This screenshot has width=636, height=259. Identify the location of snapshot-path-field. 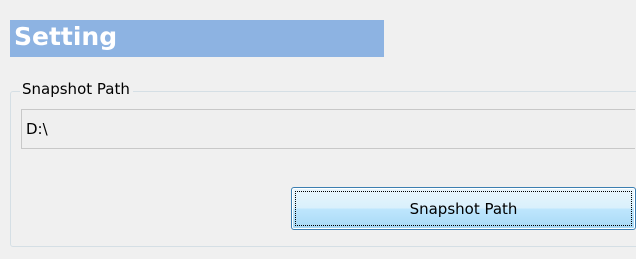
(328, 129).